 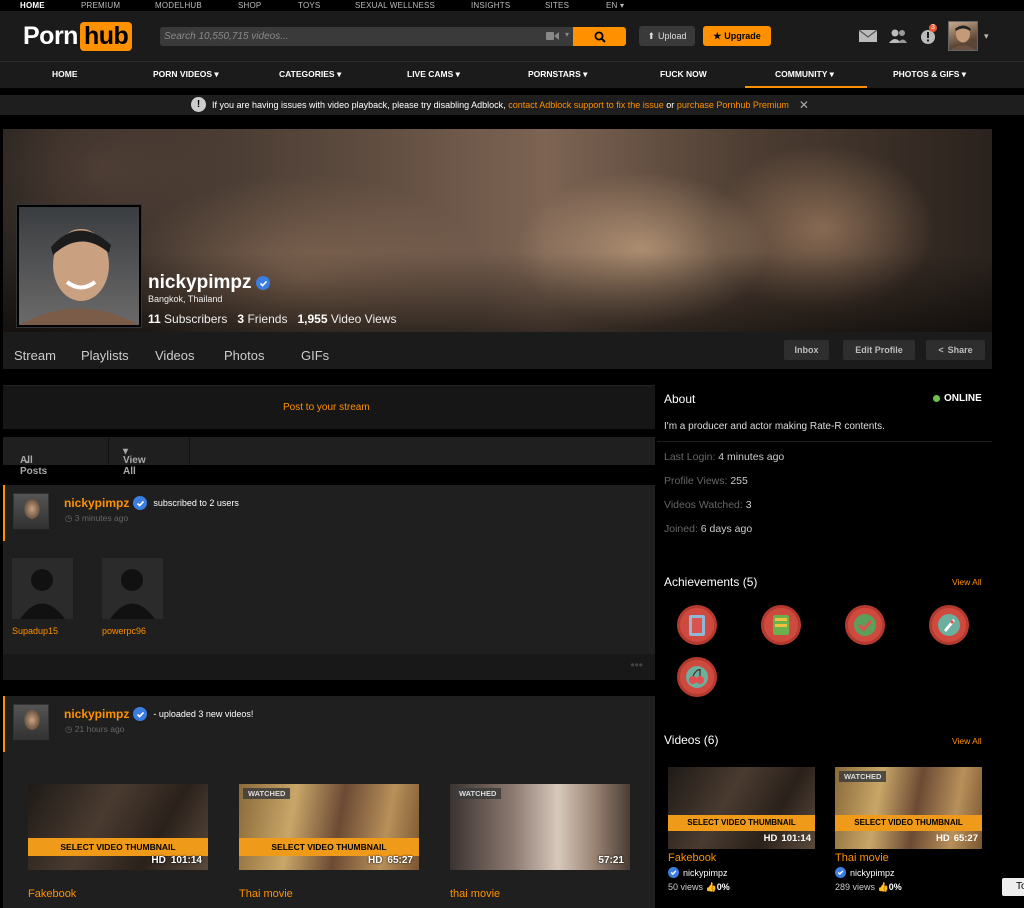 What do you see at coordinates (552, 36) in the screenshot?
I see `video-camera-icon` at bounding box center [552, 36].